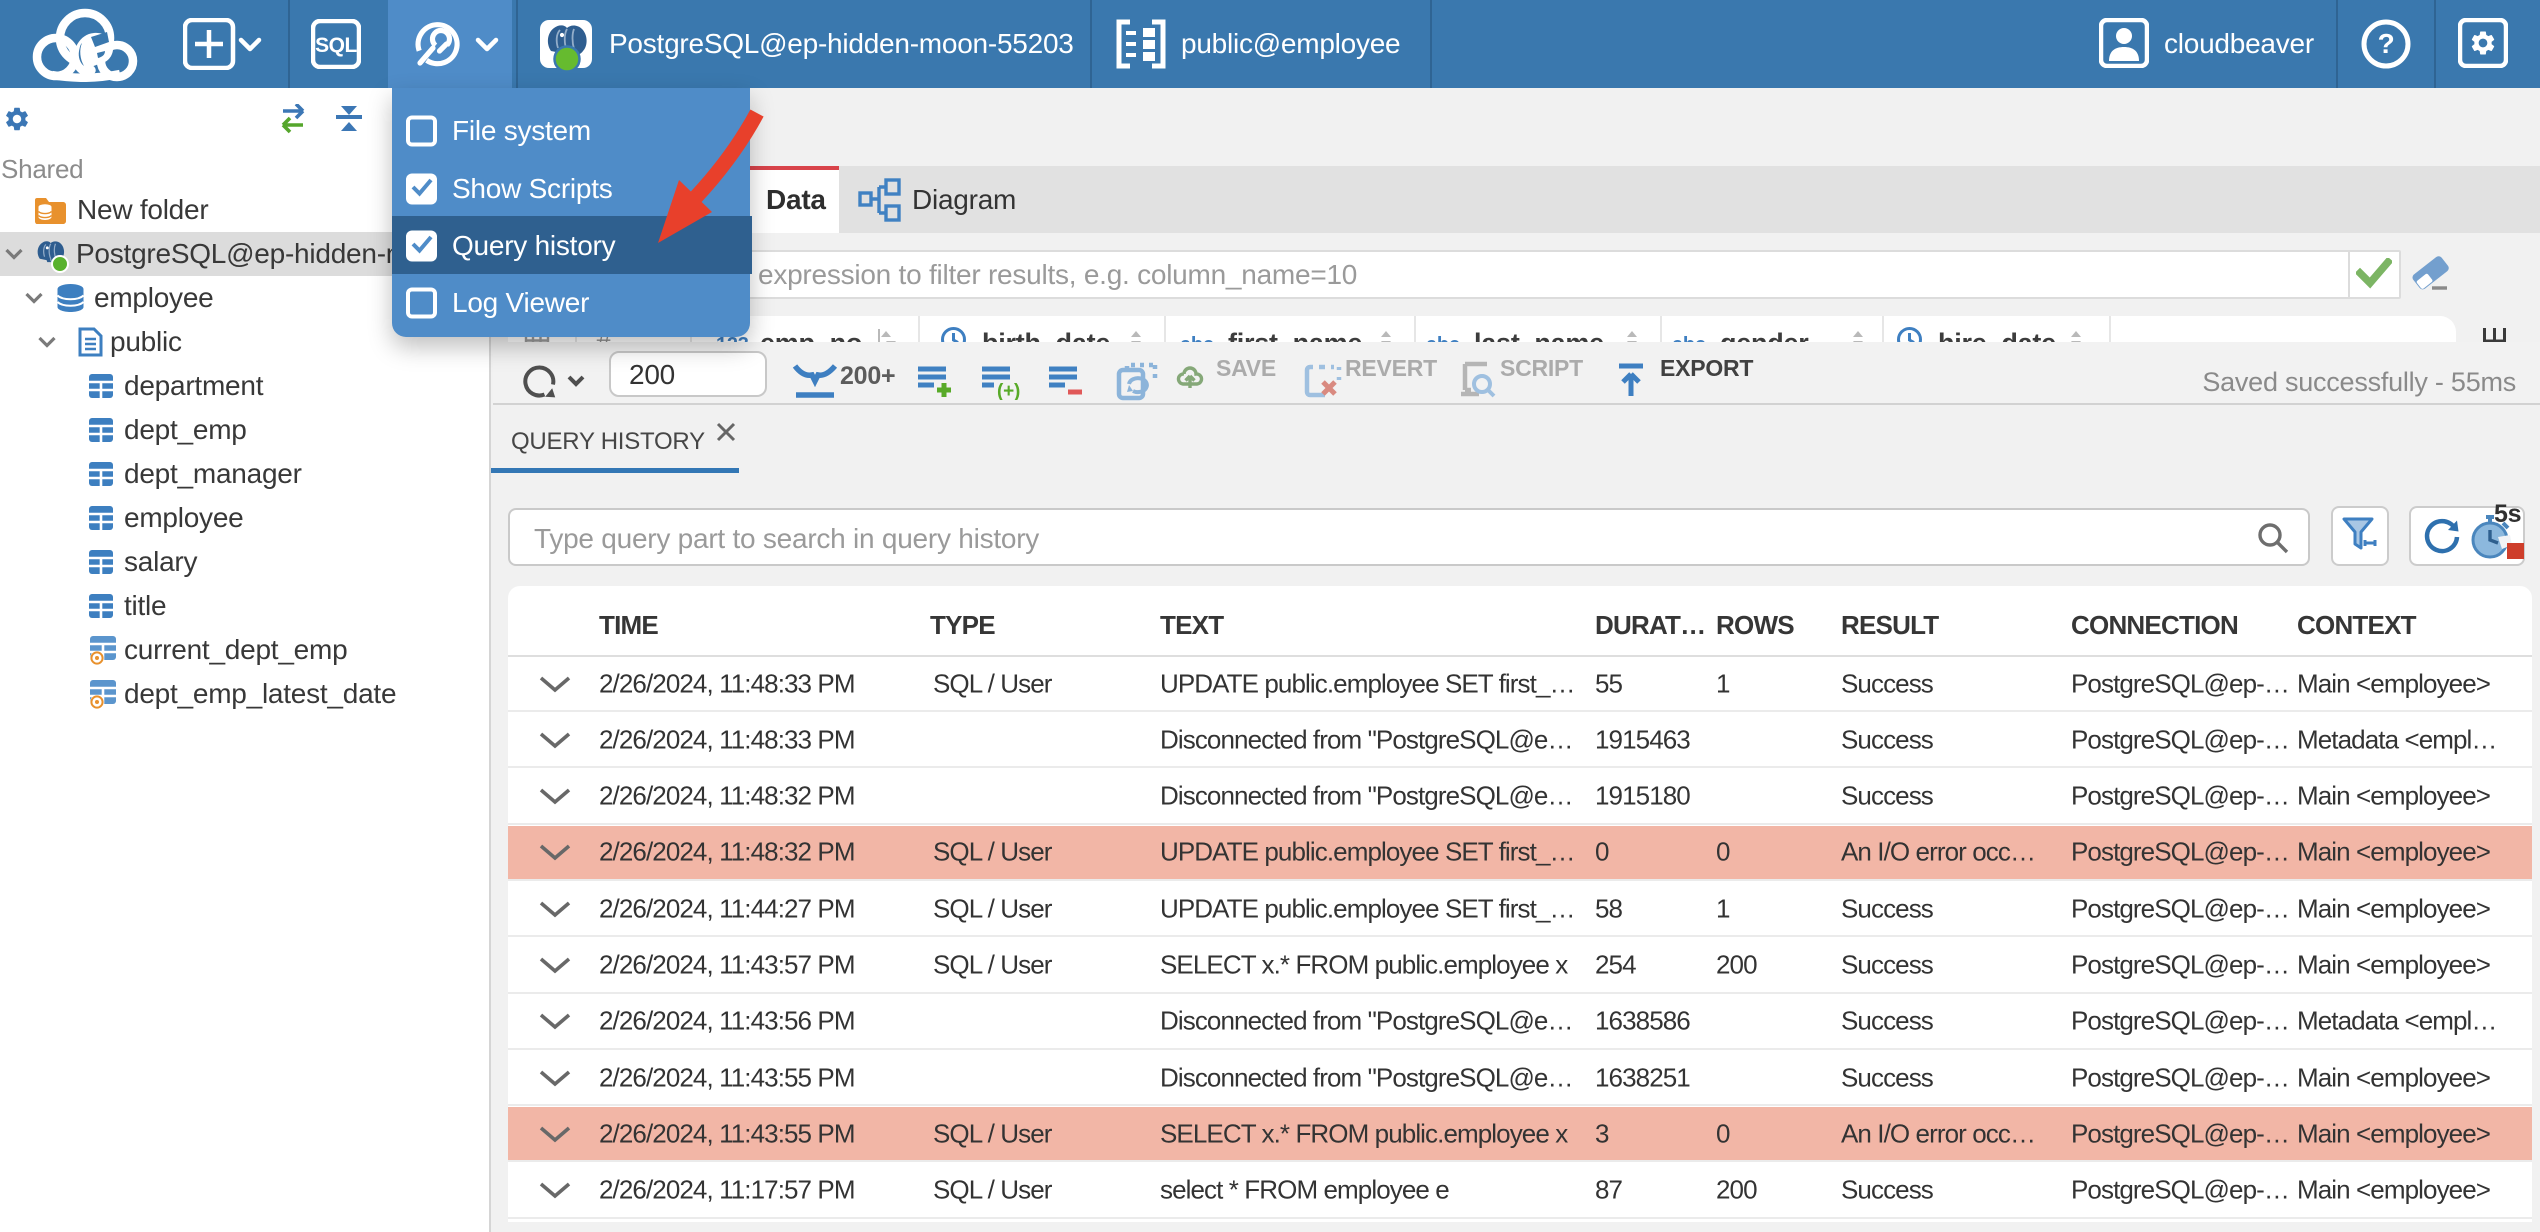  Describe the element at coordinates (336, 45) in the screenshot. I see `svg-text: SQL` at that location.